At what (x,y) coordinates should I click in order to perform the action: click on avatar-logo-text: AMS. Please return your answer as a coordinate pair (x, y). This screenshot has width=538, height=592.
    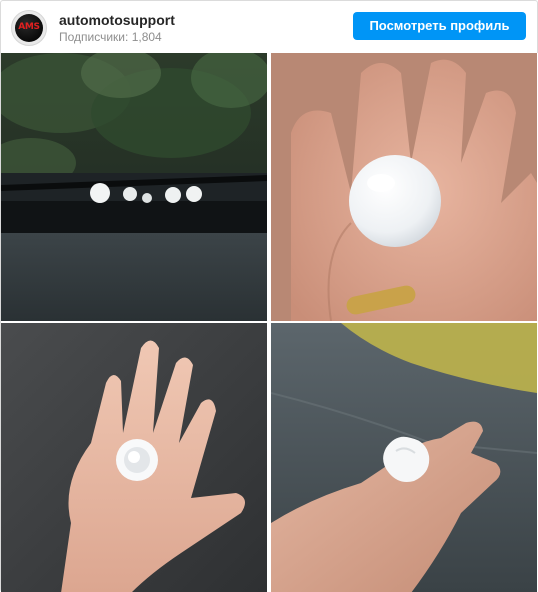
    Looking at the image, I should click on (29, 27).